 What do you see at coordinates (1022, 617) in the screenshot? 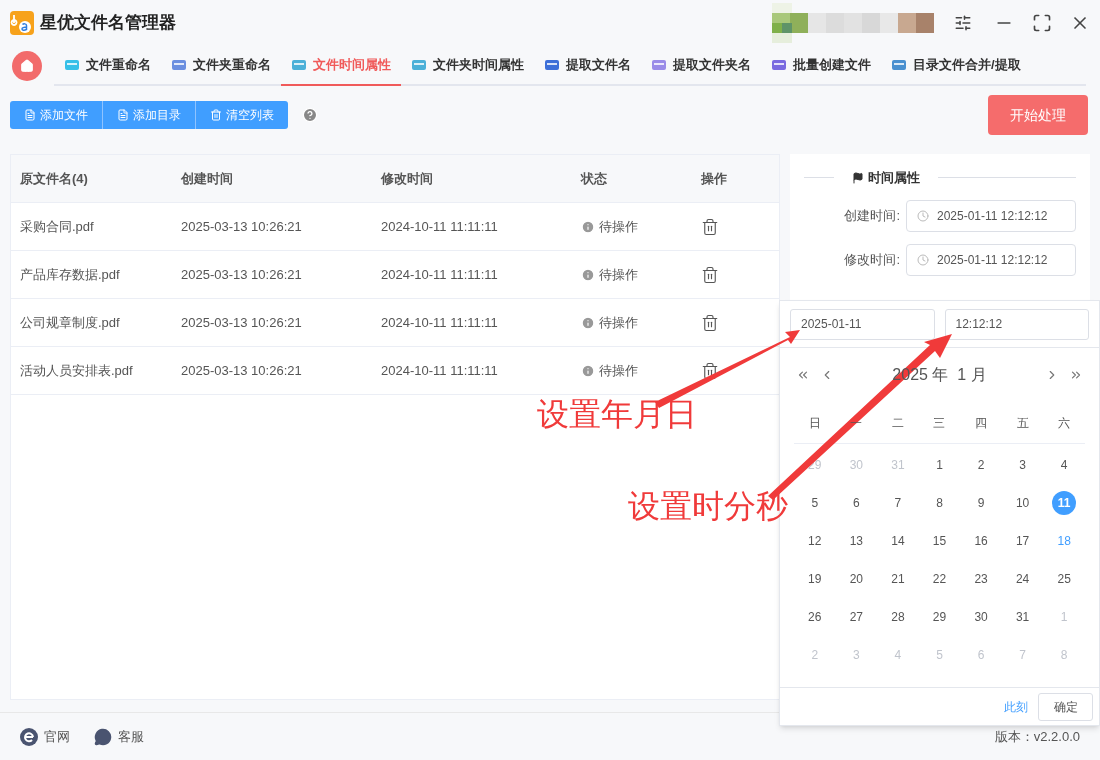
I see `calendar-day: 31` at bounding box center [1022, 617].